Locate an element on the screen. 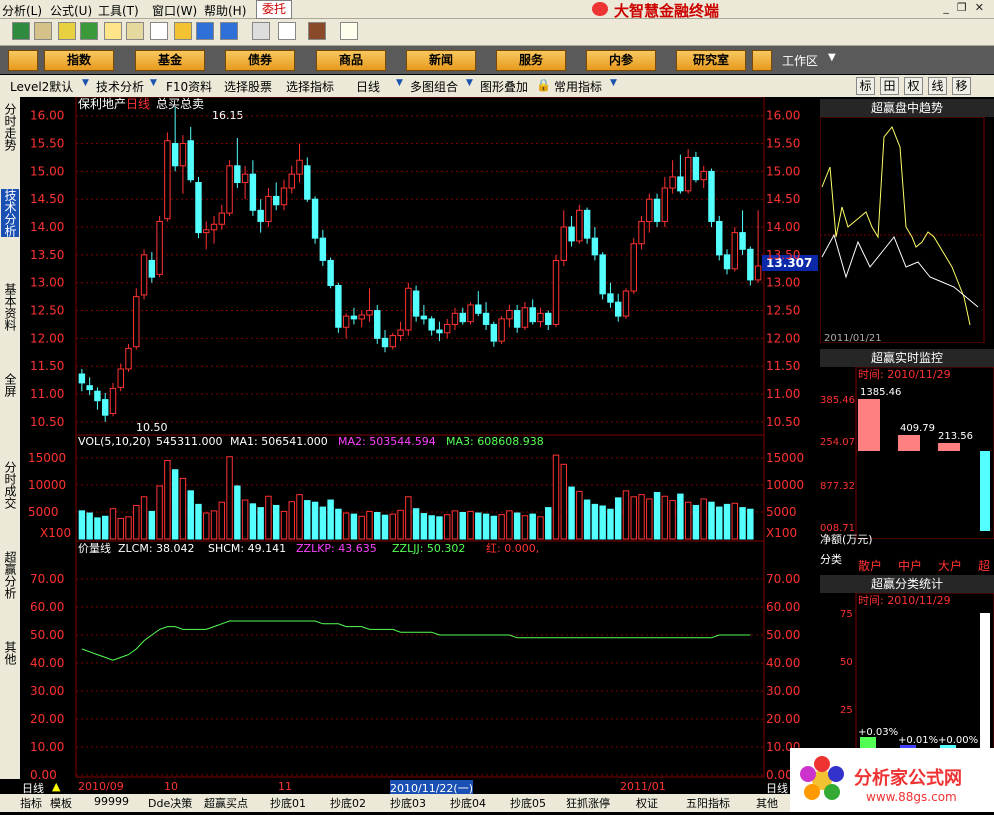 This screenshot has height=815, width=994. toolbar-help-pointer-icon is located at coordinates (349, 31).